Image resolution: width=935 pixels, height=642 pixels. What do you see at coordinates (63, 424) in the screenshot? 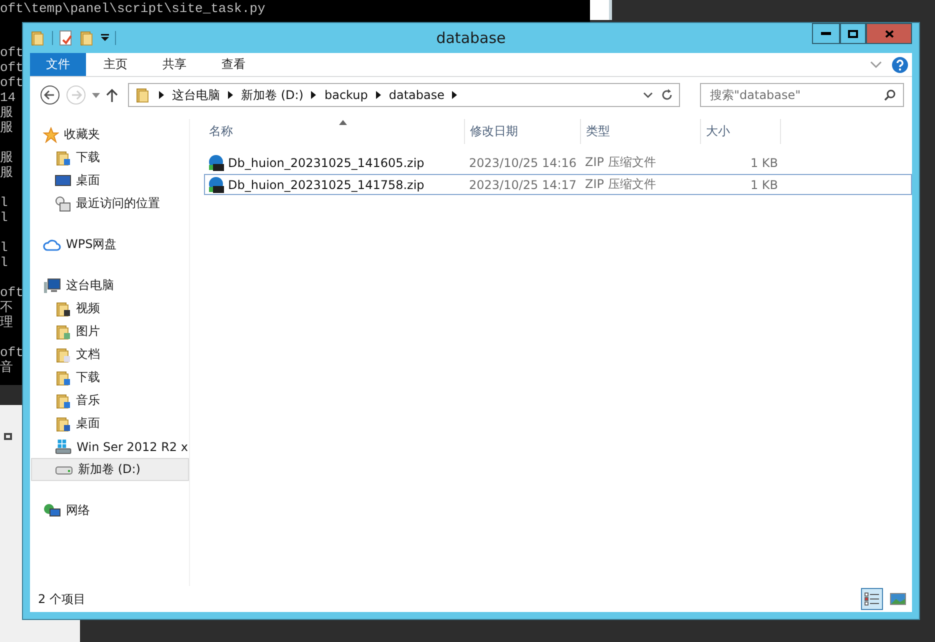
I see `desktop-folder-icon` at bounding box center [63, 424].